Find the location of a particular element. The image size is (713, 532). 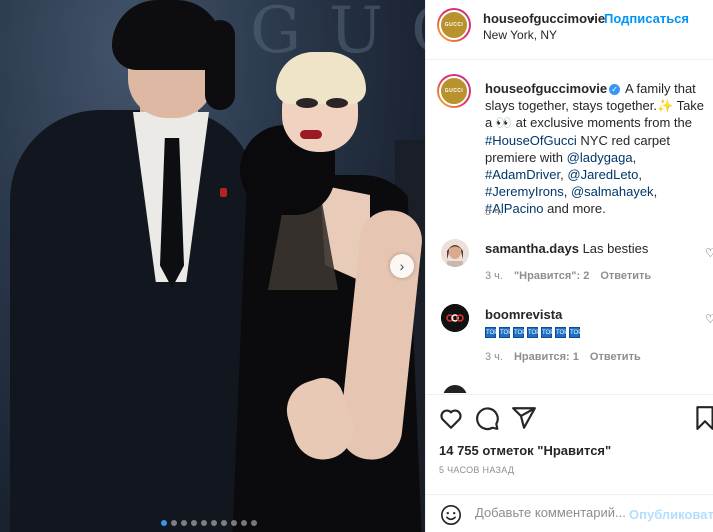

comment-body: samantha.days Las besties is located at coordinates (595, 248).